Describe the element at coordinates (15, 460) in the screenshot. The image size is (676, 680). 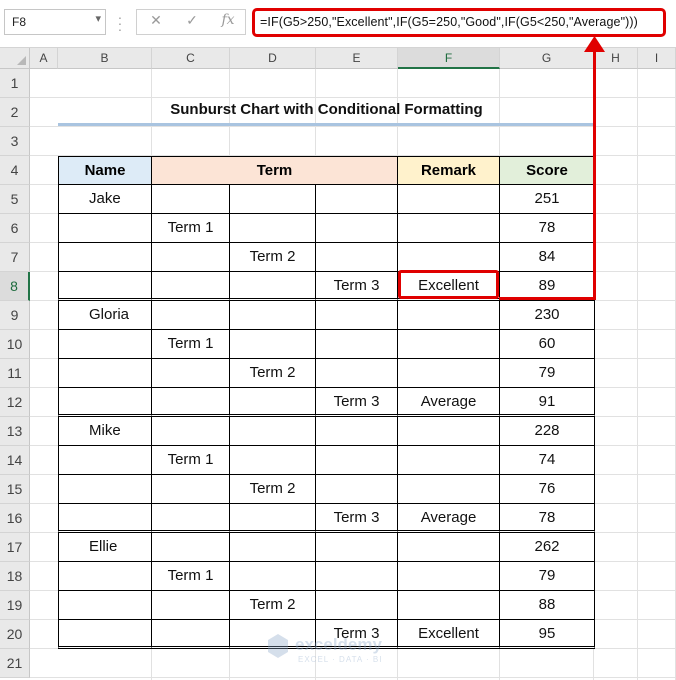
I see `row-header-14: 14` at that location.